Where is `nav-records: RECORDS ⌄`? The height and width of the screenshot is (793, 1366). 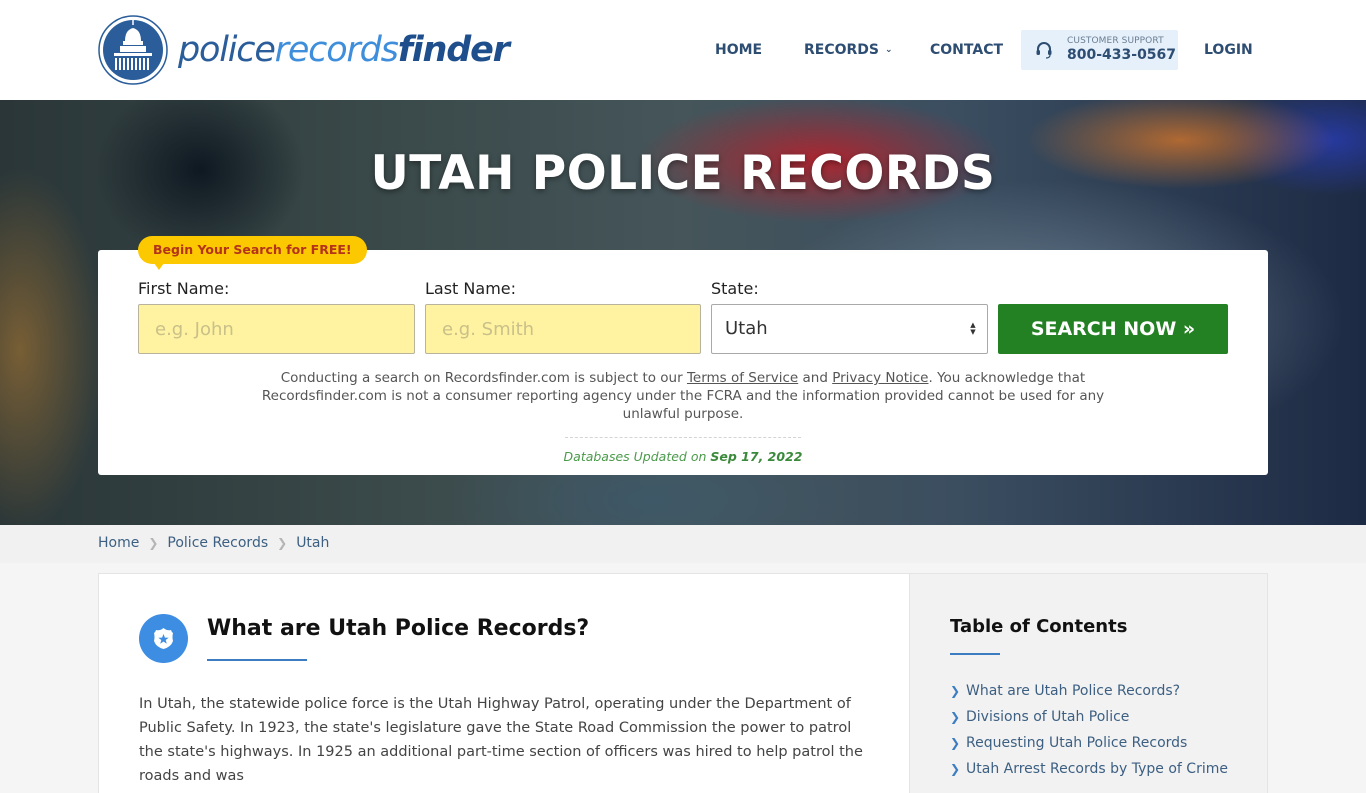
nav-records: RECORDS ⌄ is located at coordinates (848, 50).